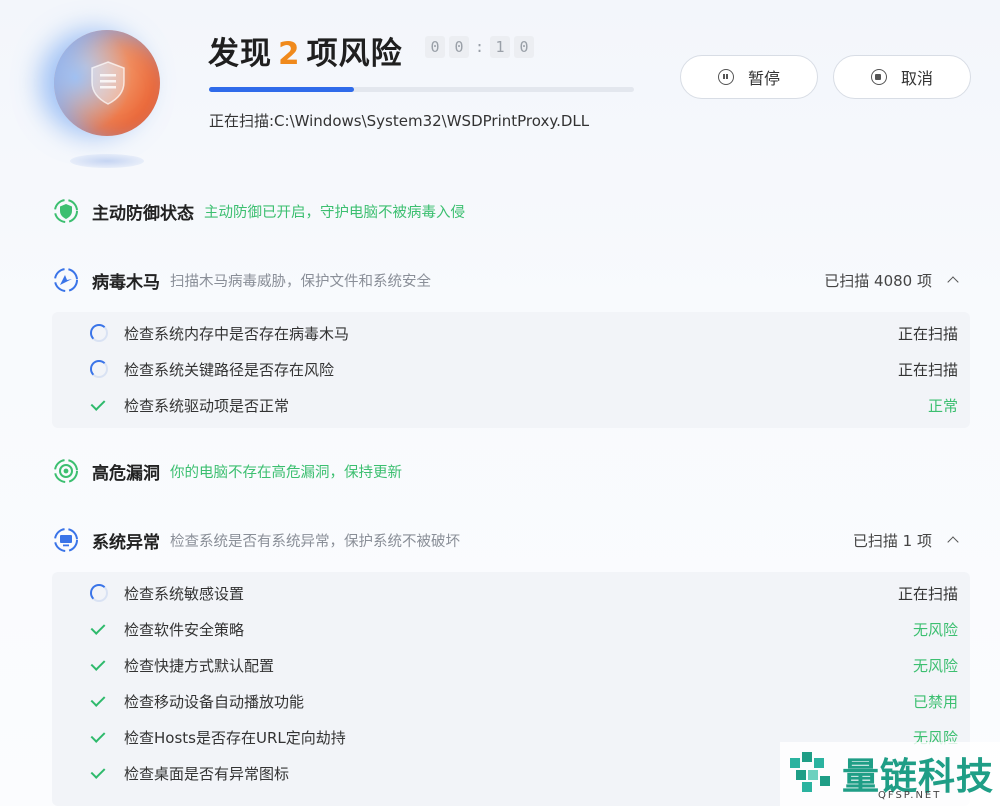  Describe the element at coordinates (512, 211) in the screenshot. I see `section-active-defense: 主动防御状态 主动防御已开启，守护电脑不被病毒入侵` at that location.